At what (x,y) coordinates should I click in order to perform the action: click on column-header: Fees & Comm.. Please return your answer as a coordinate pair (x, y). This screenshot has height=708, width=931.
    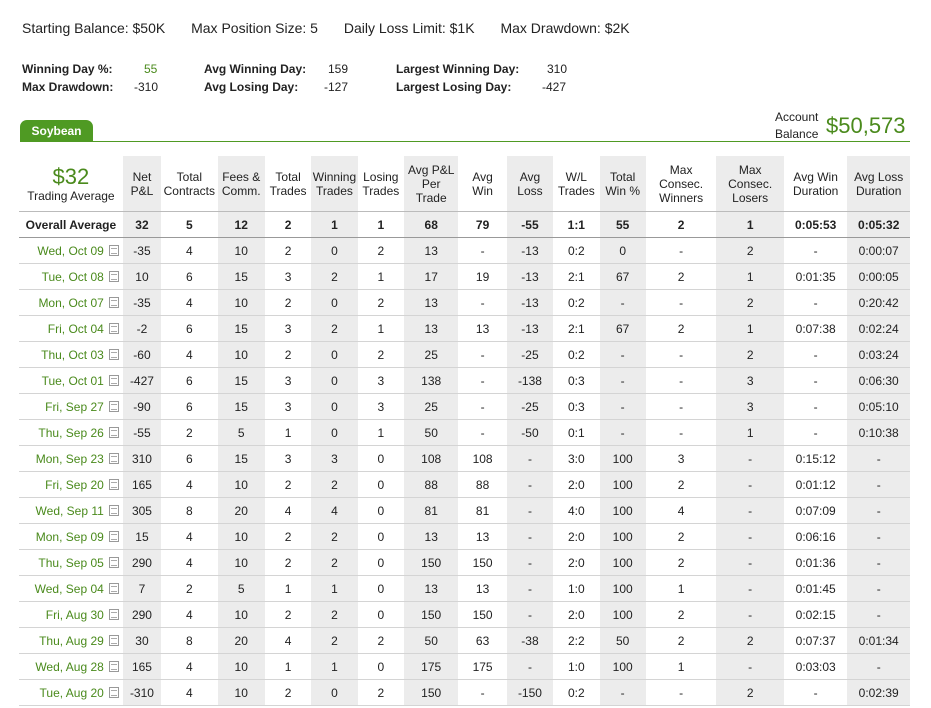
    Looking at the image, I should click on (241, 184).